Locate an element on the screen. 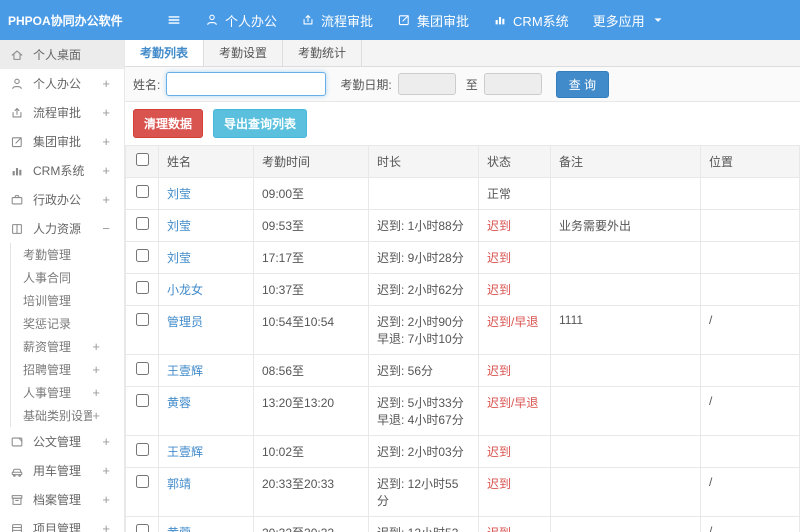 The image size is (800, 532). attendance-date-label: 考勤日期: is located at coordinates (366, 84).